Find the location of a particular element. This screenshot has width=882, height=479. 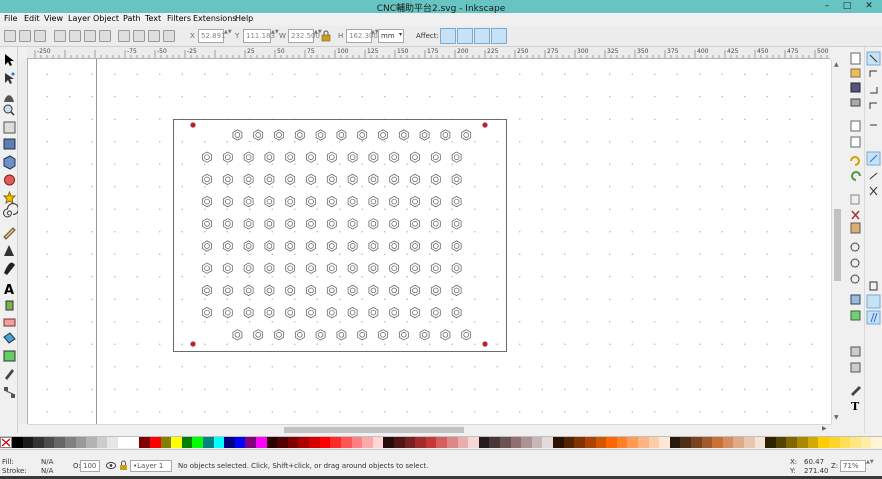

menu-extensions: Extensions is located at coordinates (214, 18).